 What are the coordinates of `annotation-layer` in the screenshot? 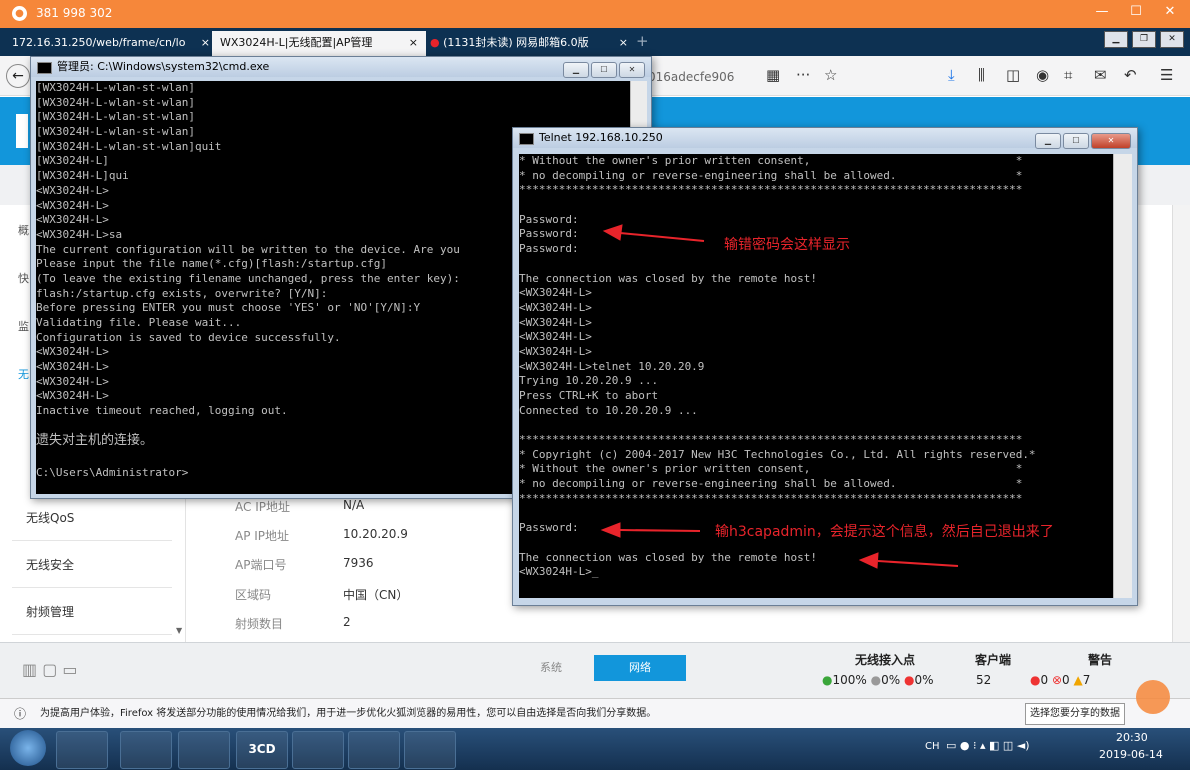 It's located at (779, 396).